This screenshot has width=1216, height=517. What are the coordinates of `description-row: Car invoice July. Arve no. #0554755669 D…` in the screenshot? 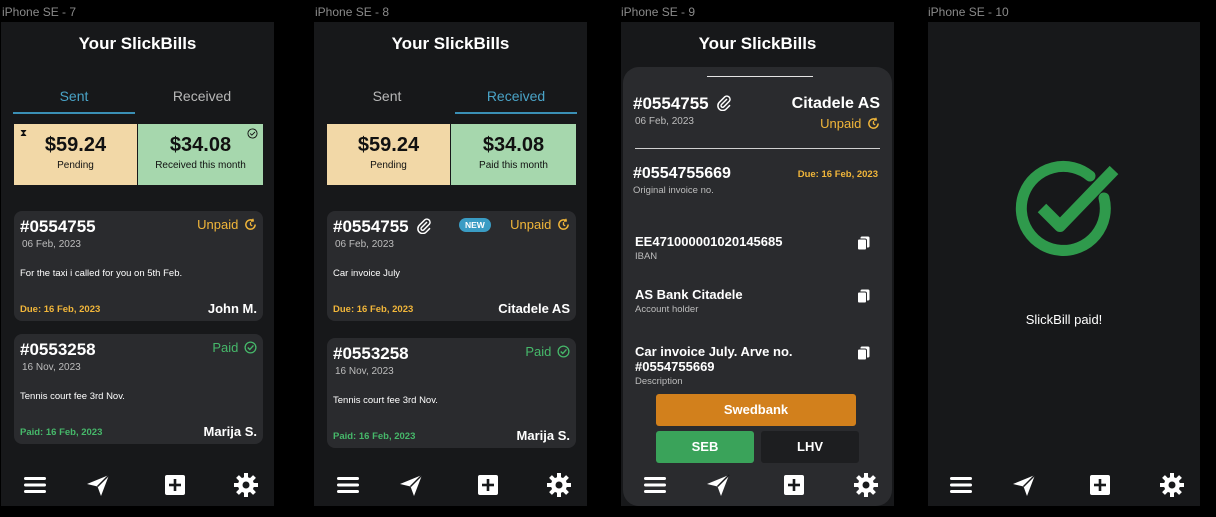 It's located at (714, 365).